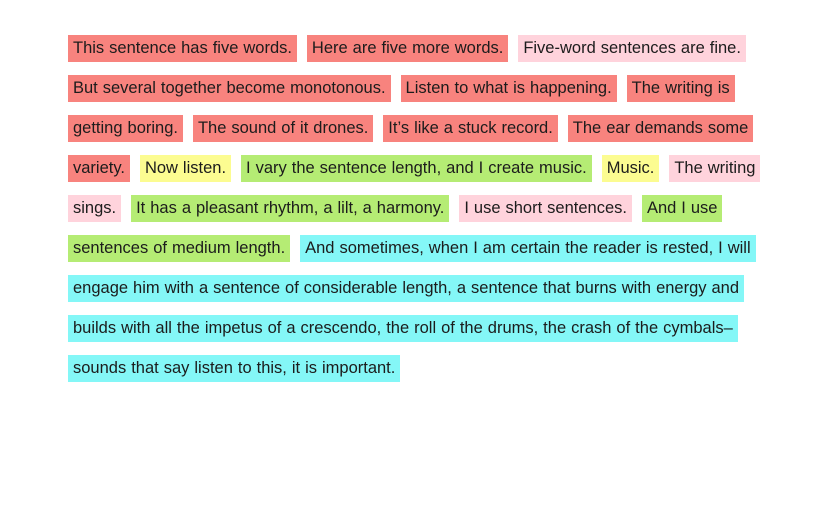  Describe the element at coordinates (545, 208) in the screenshot. I see `highlighted-sentence: I use short sentences.` at that location.